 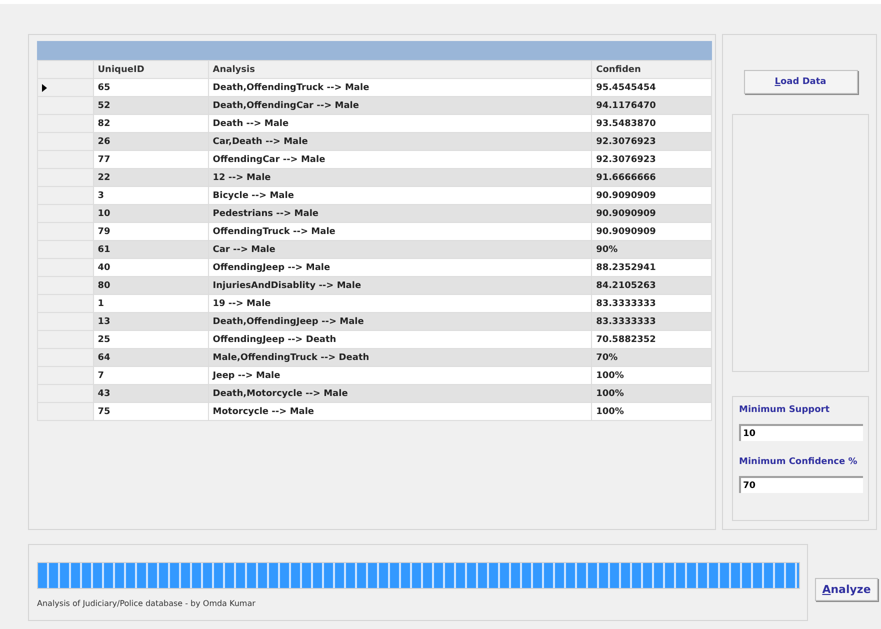 What do you see at coordinates (150, 357) in the screenshot?
I see `table-cell: 64` at bounding box center [150, 357].